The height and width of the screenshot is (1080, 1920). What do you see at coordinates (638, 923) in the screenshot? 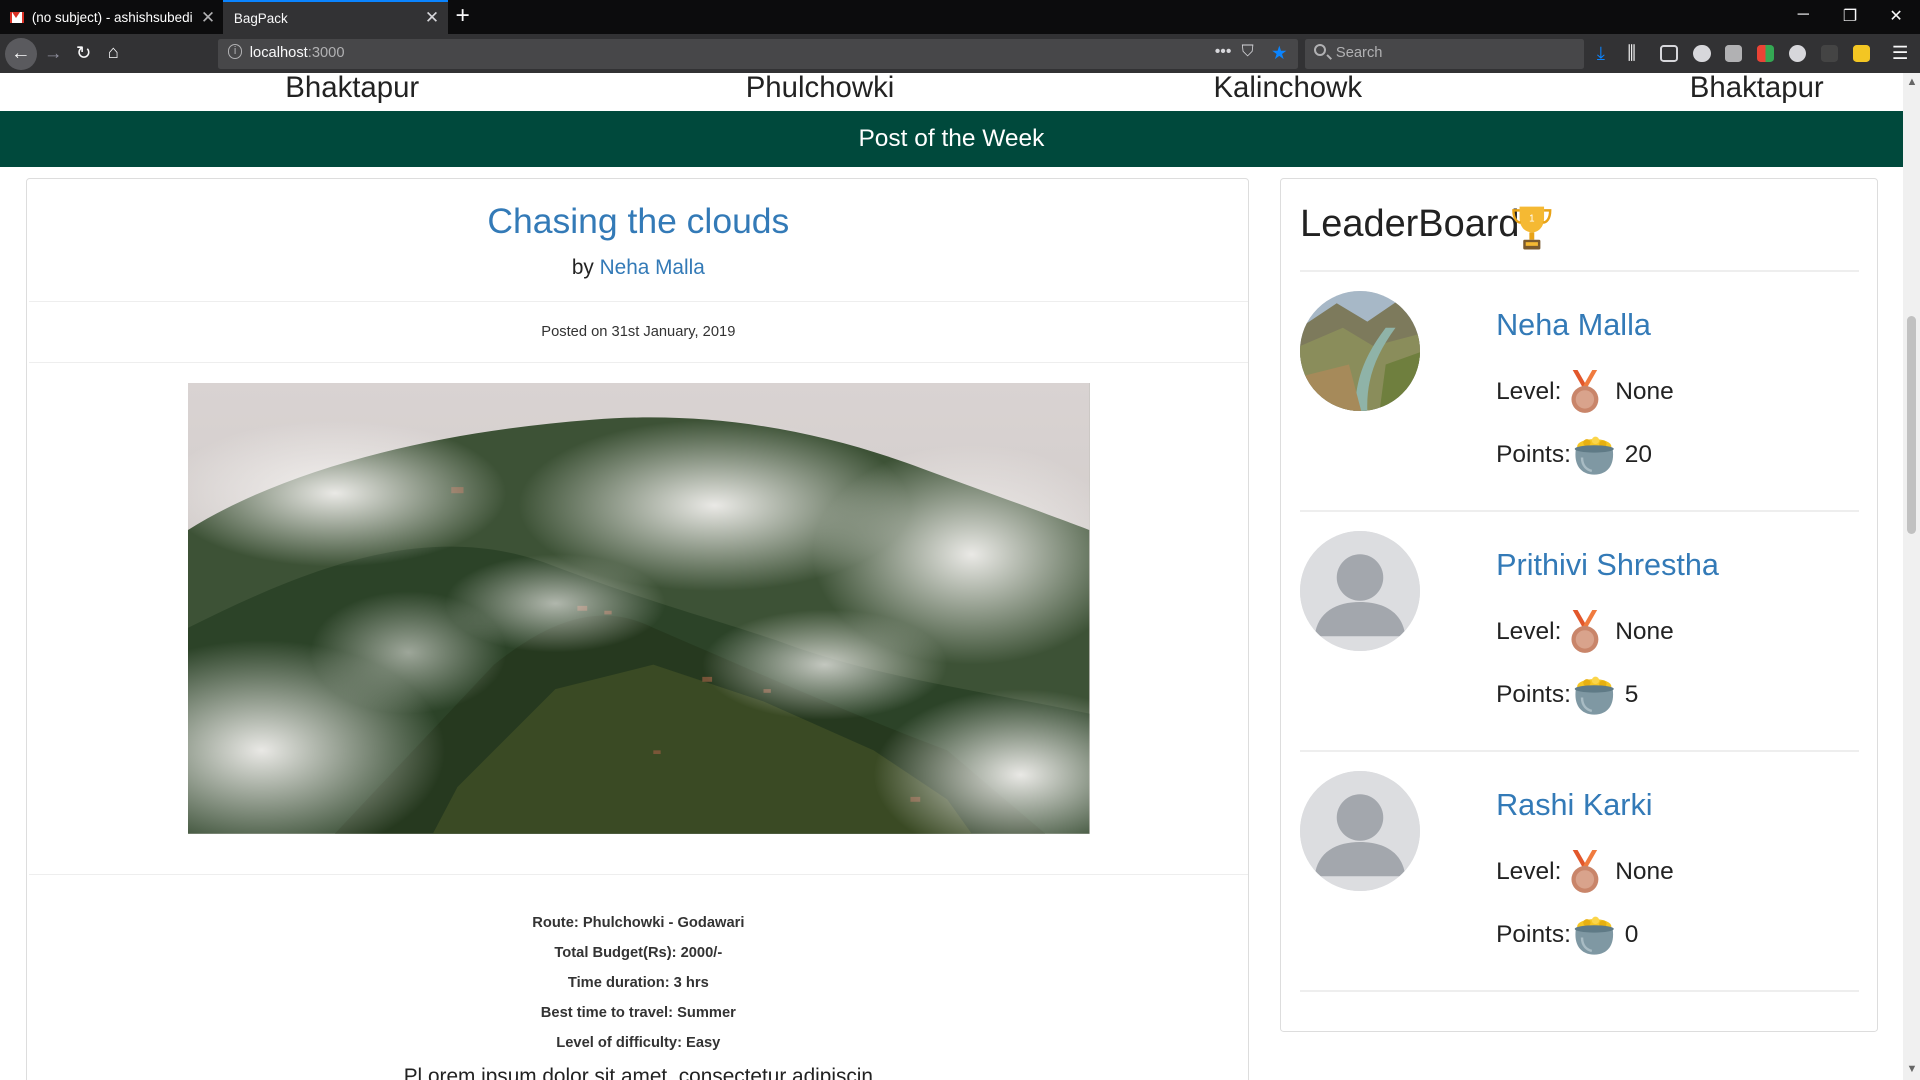
I see `detail-route: Route: Phulchowki - Godawari` at bounding box center [638, 923].